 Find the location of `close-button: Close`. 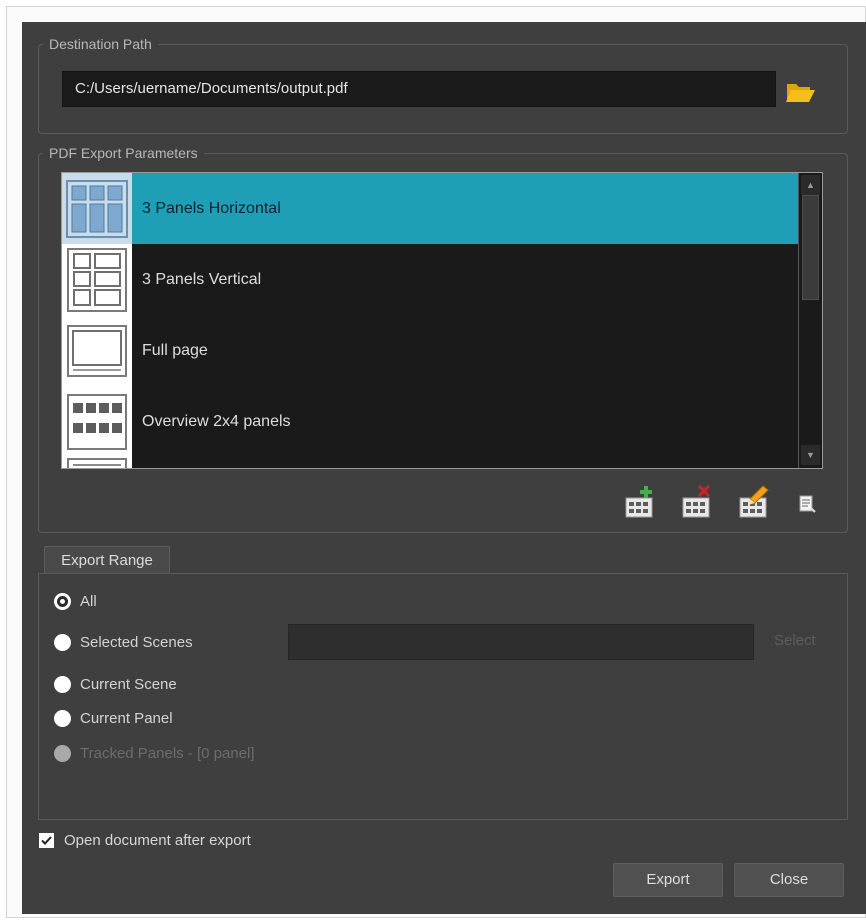

close-button: Close is located at coordinates (789, 880).